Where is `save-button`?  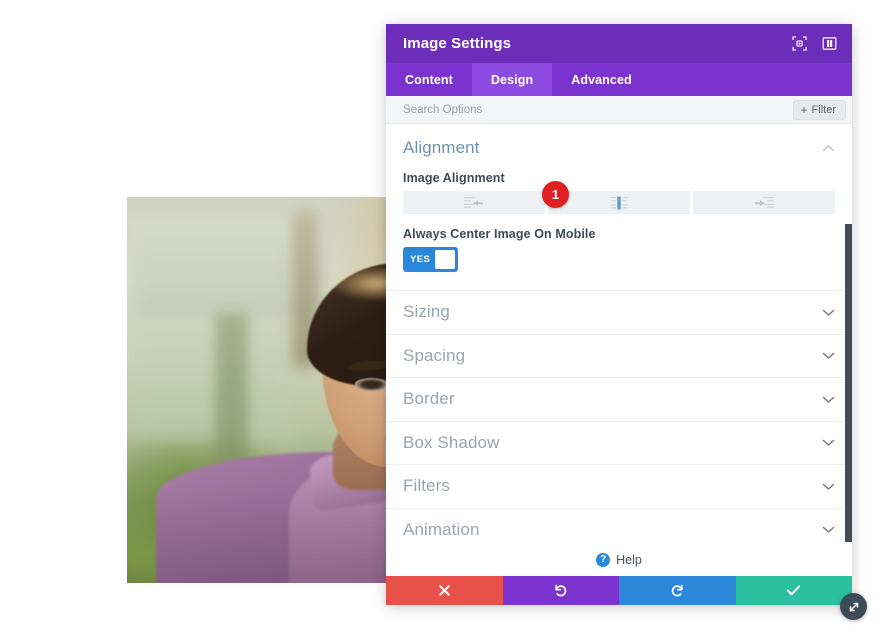 save-button is located at coordinates (793, 590).